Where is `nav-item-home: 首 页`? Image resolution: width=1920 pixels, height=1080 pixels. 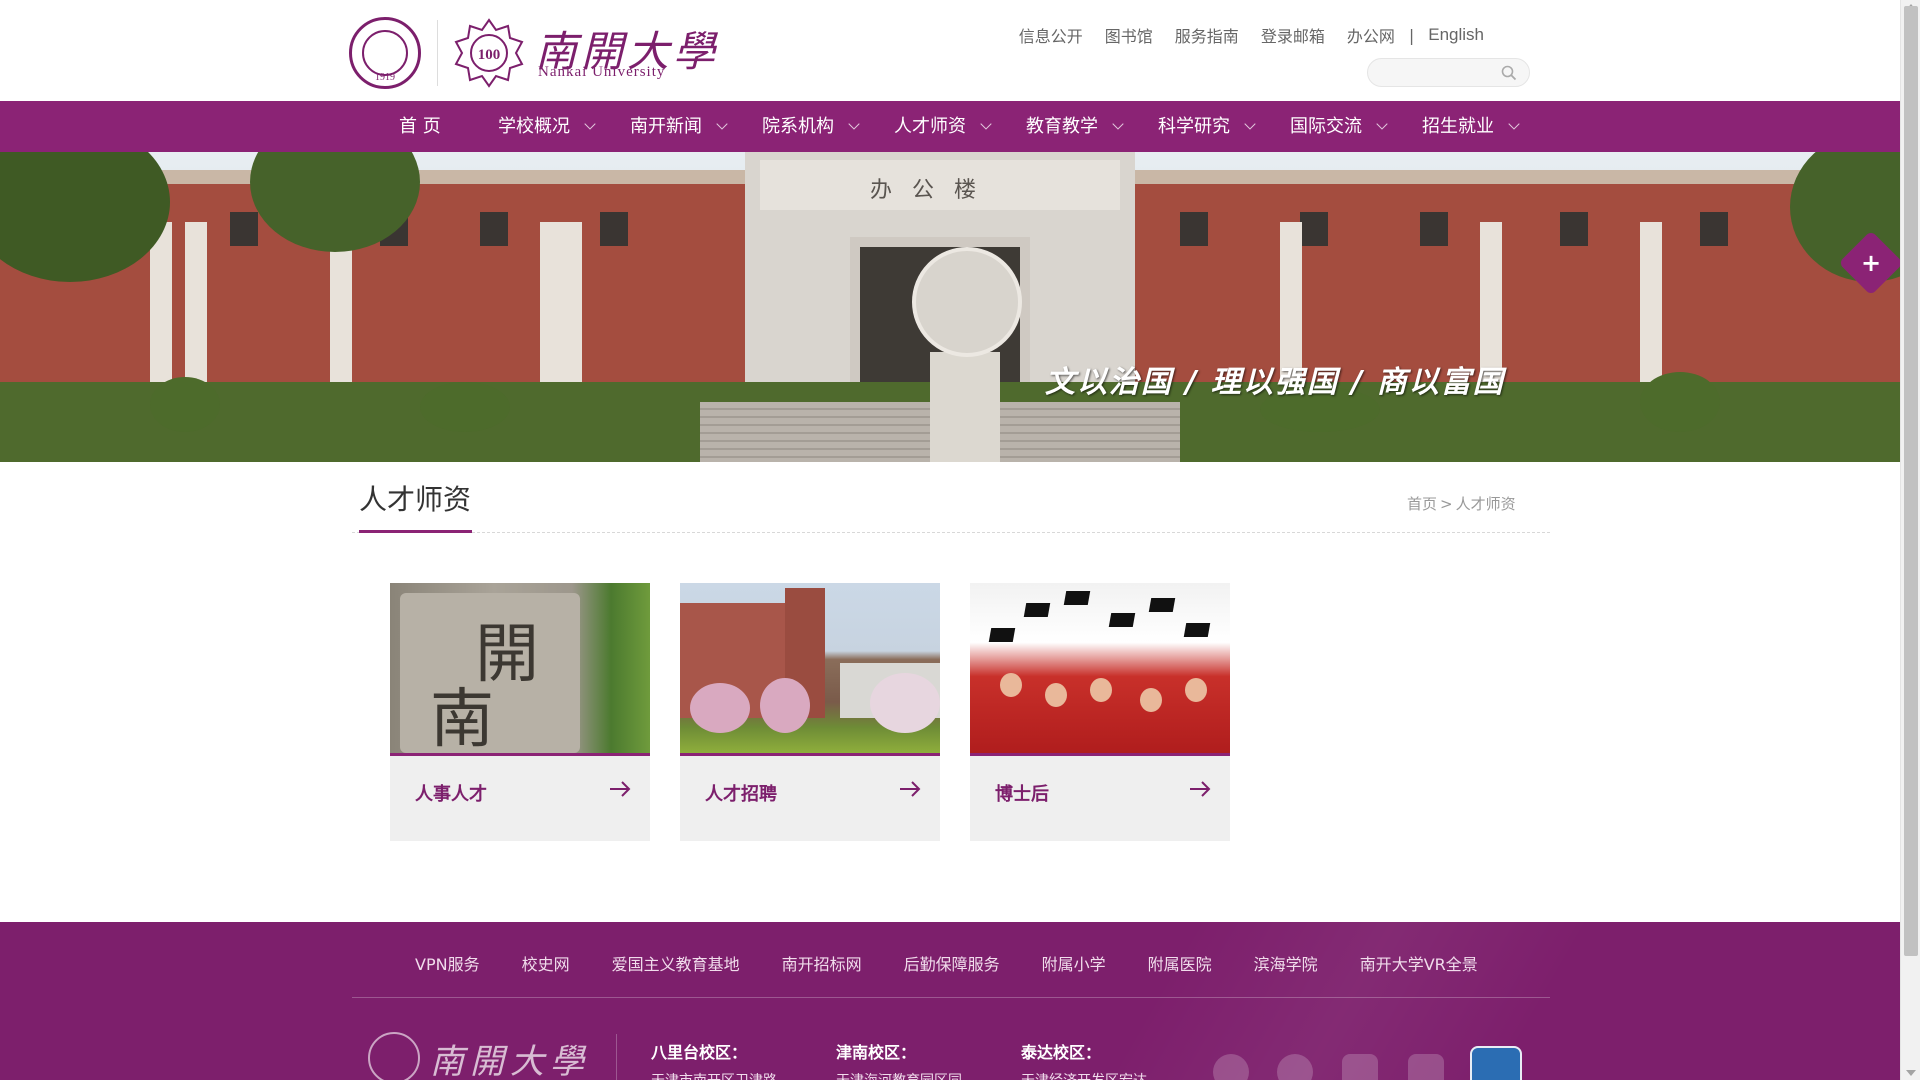
nav-item-home: 首 页 is located at coordinates (432, 126).